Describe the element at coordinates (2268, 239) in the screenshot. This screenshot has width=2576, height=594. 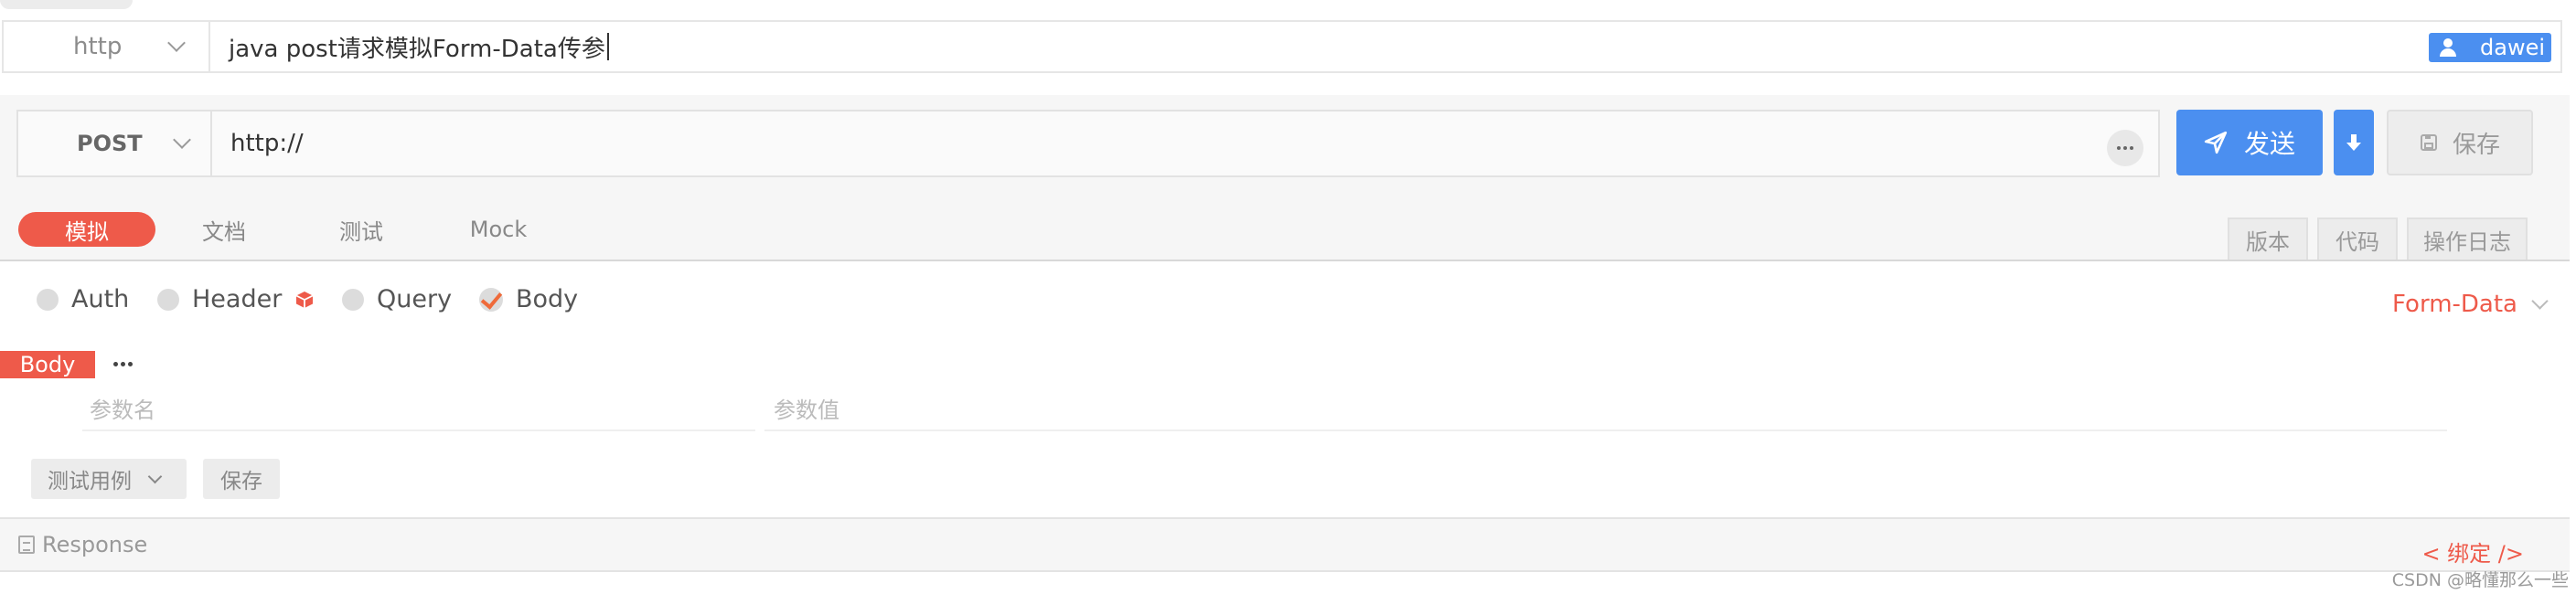
I see `tab-version: 版本` at that location.